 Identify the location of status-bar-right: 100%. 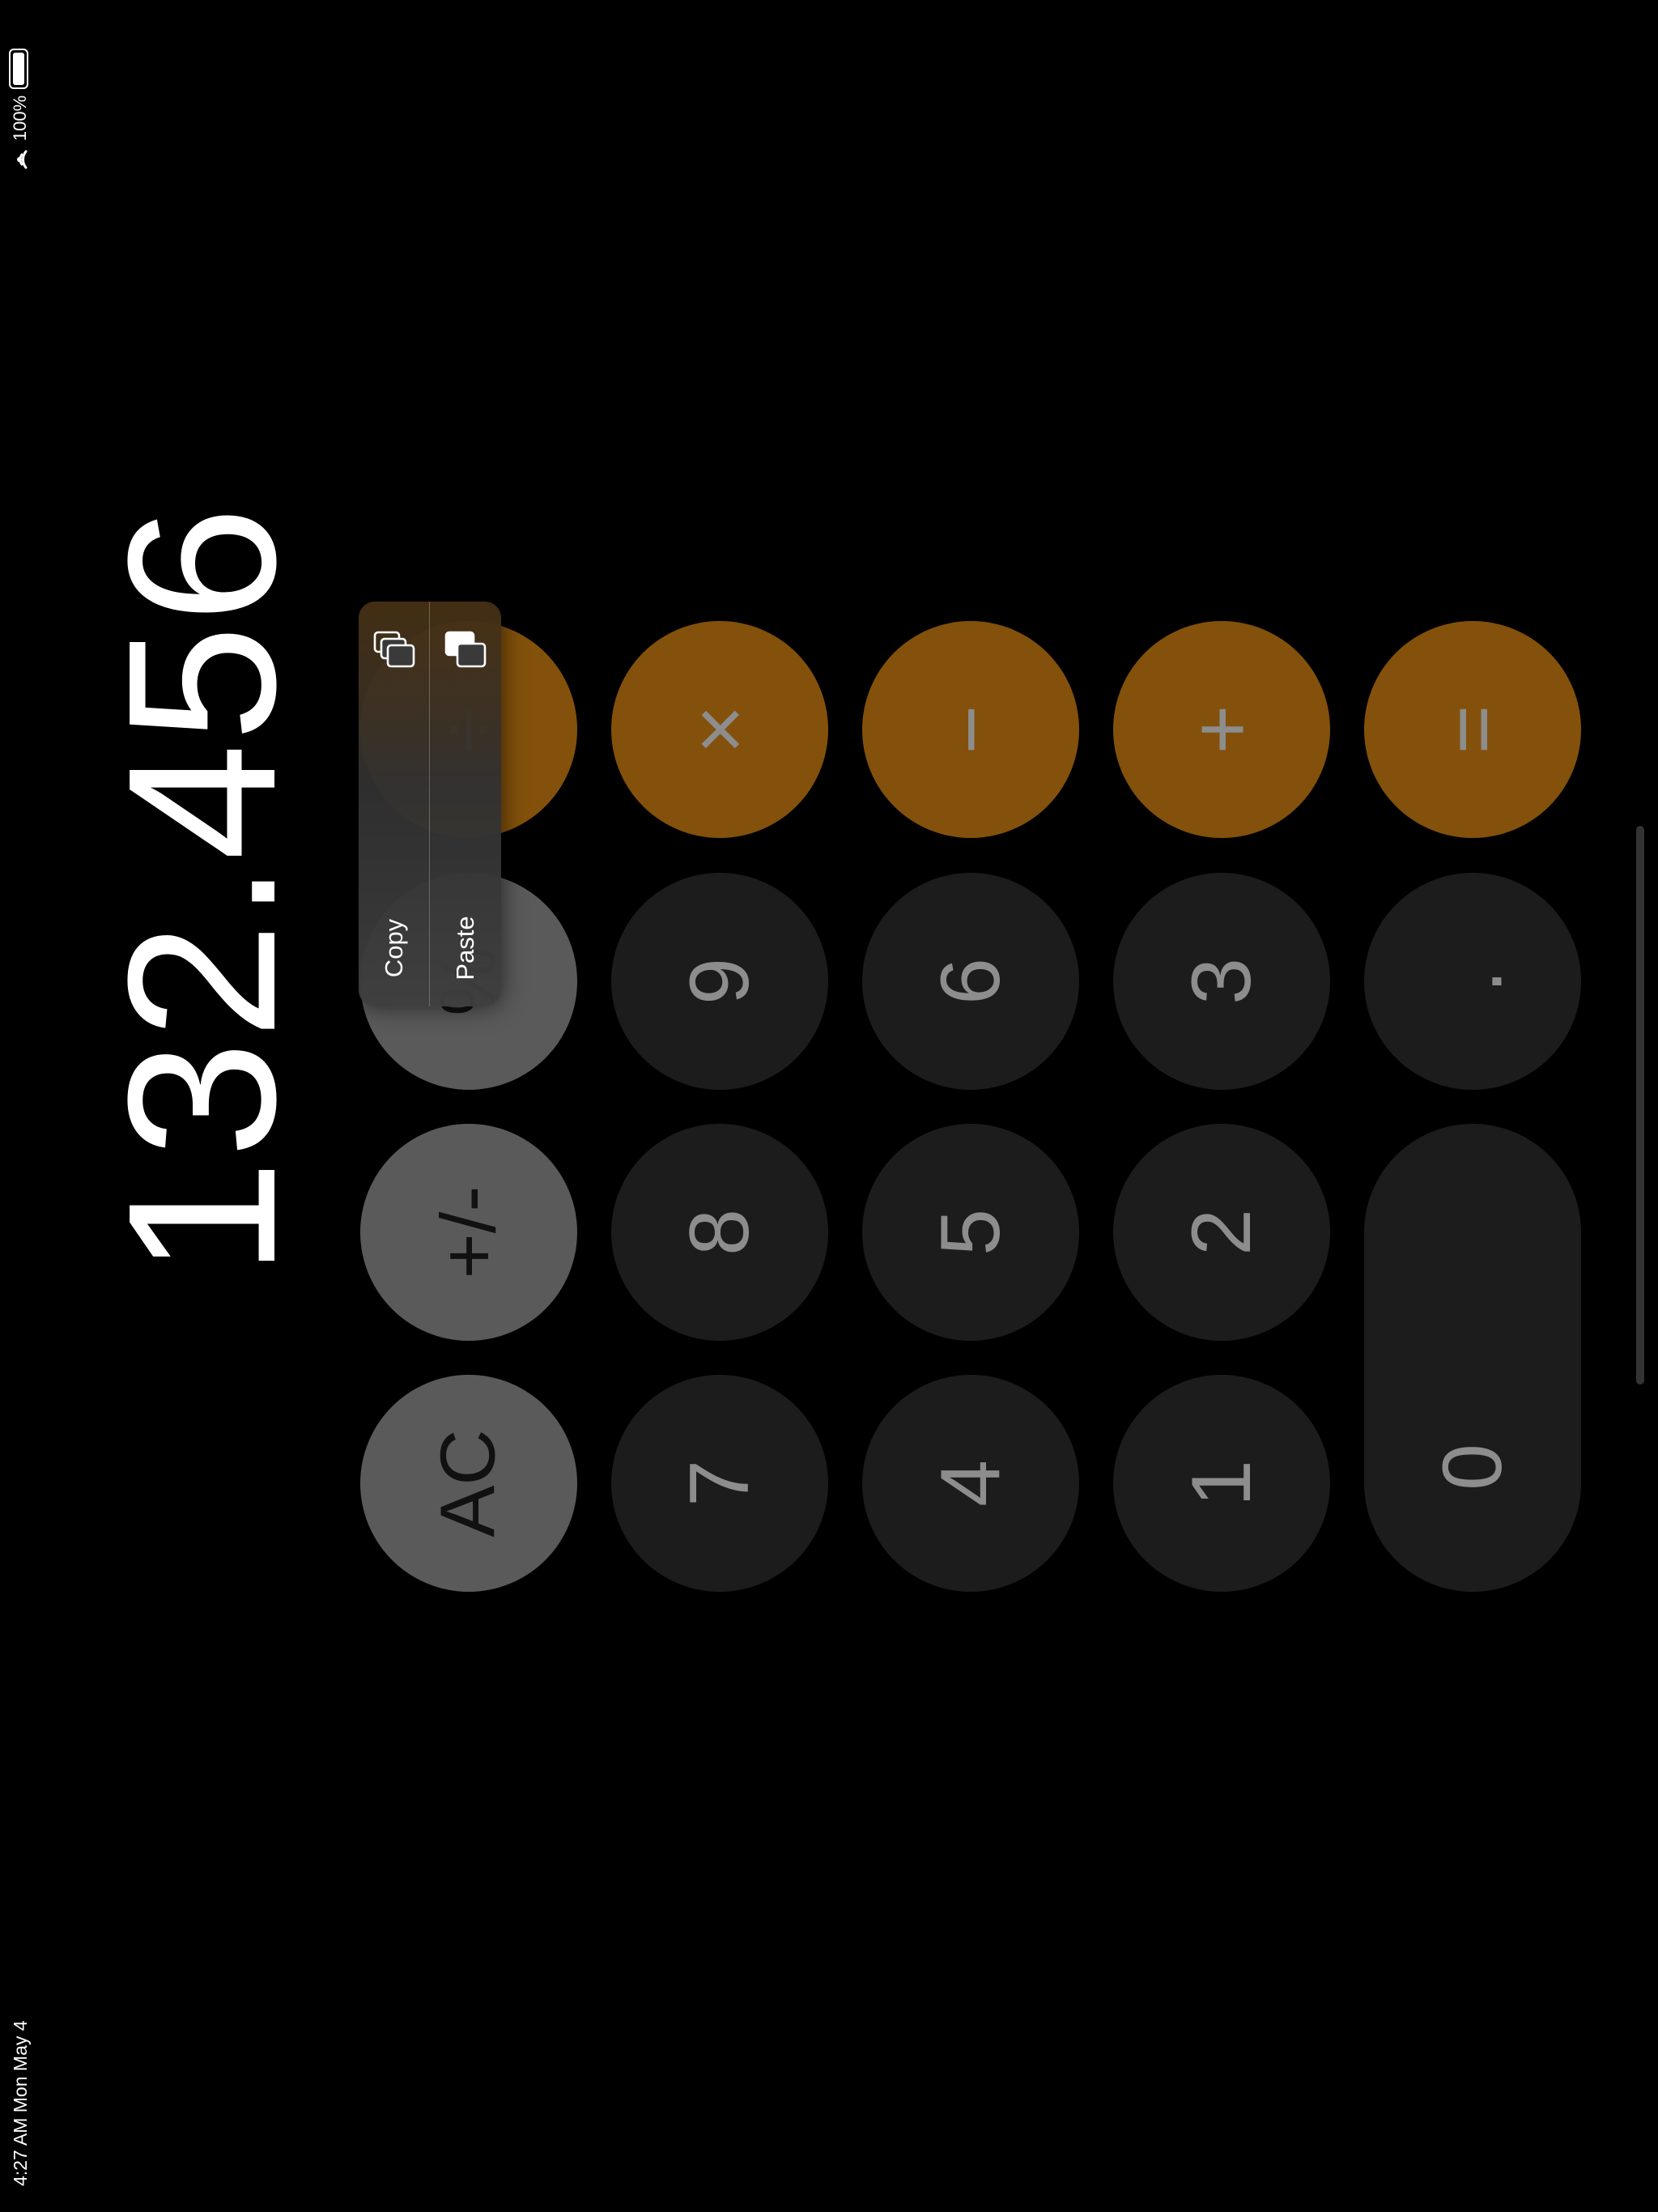
(20, 96).